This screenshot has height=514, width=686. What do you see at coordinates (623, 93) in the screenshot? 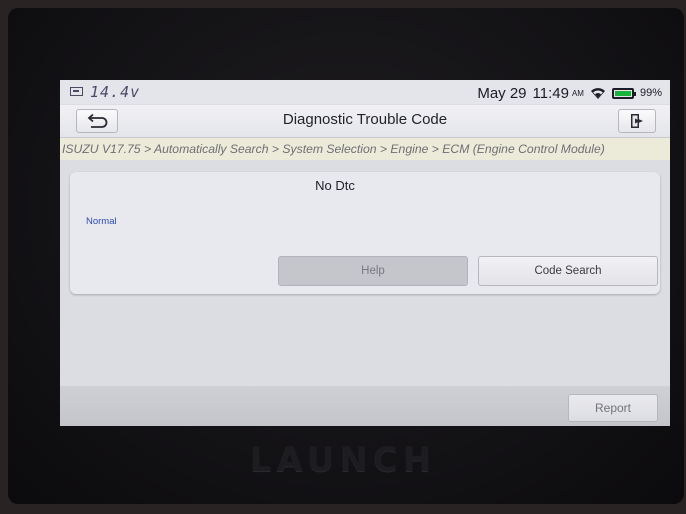
I see `battery-icon` at bounding box center [623, 93].